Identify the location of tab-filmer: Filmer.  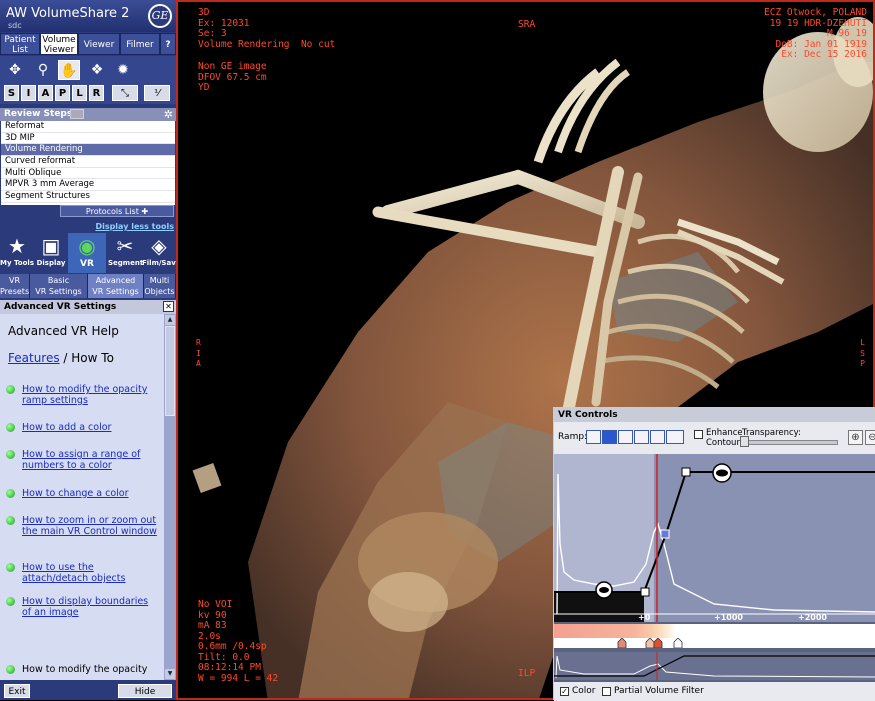
(140, 44).